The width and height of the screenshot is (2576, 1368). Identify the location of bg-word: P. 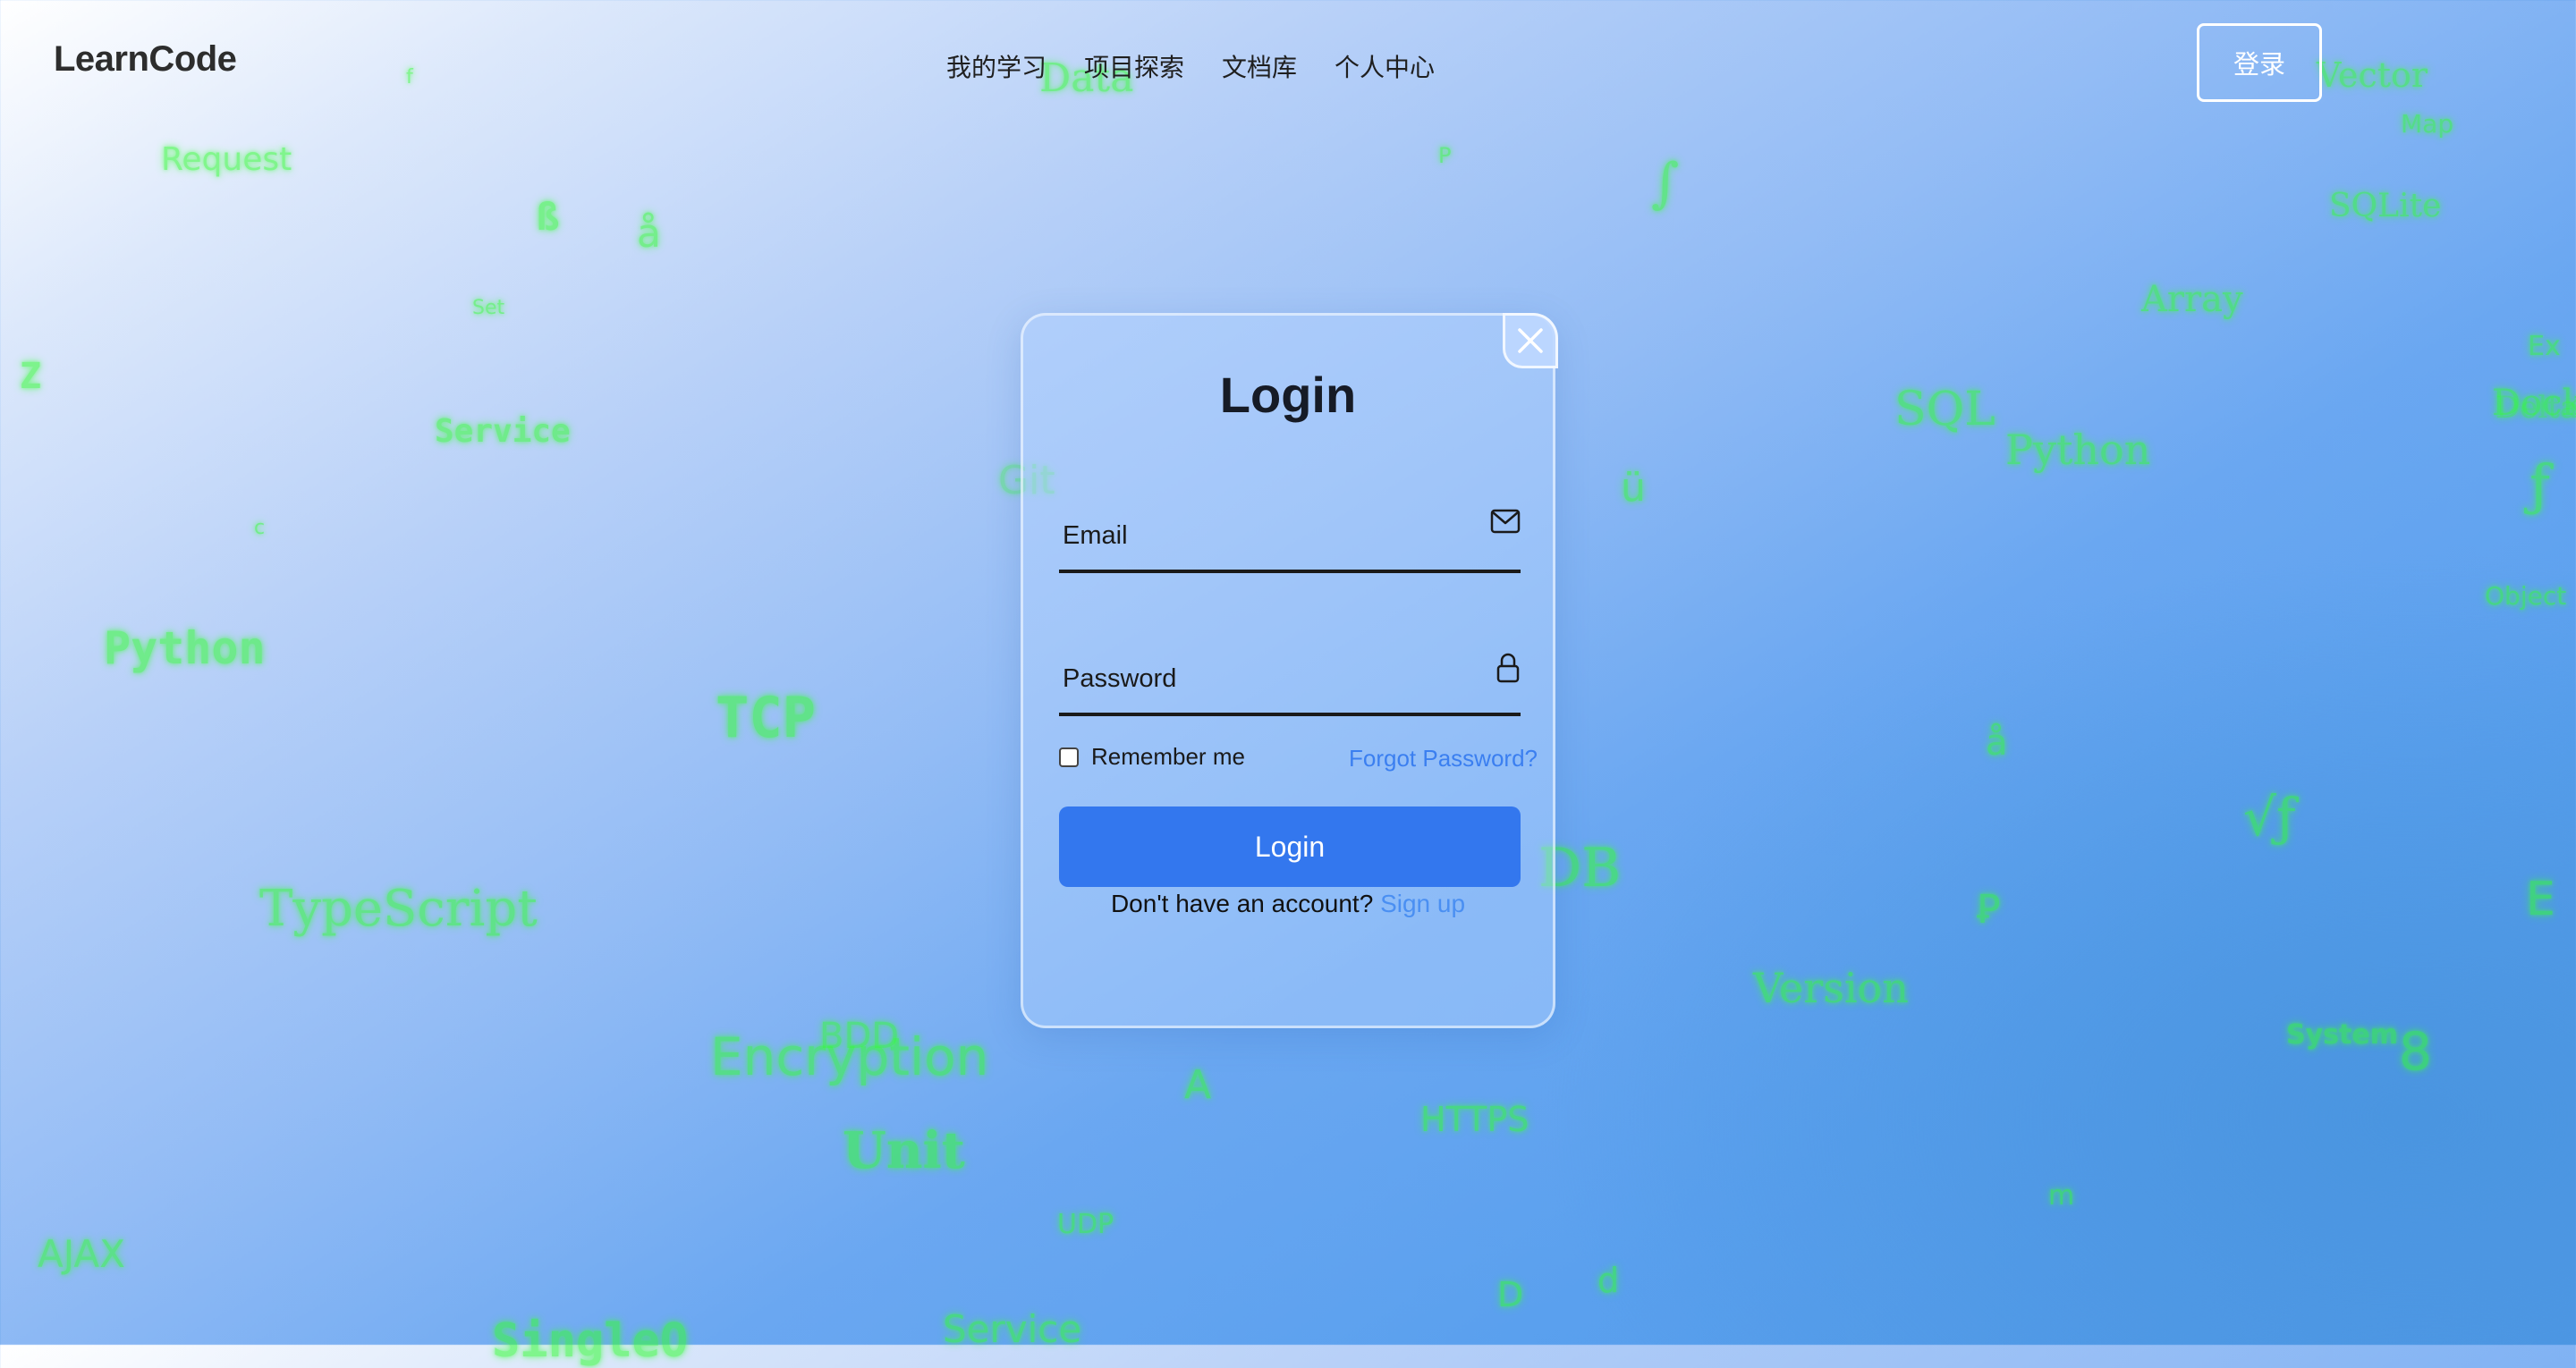
(1445, 155).